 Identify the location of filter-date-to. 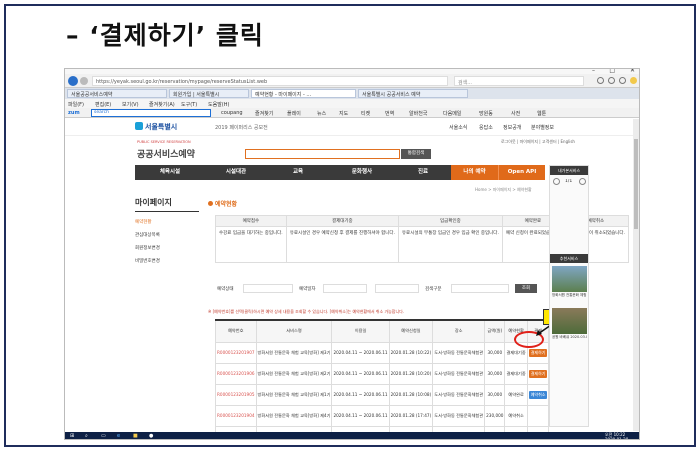
(397, 288).